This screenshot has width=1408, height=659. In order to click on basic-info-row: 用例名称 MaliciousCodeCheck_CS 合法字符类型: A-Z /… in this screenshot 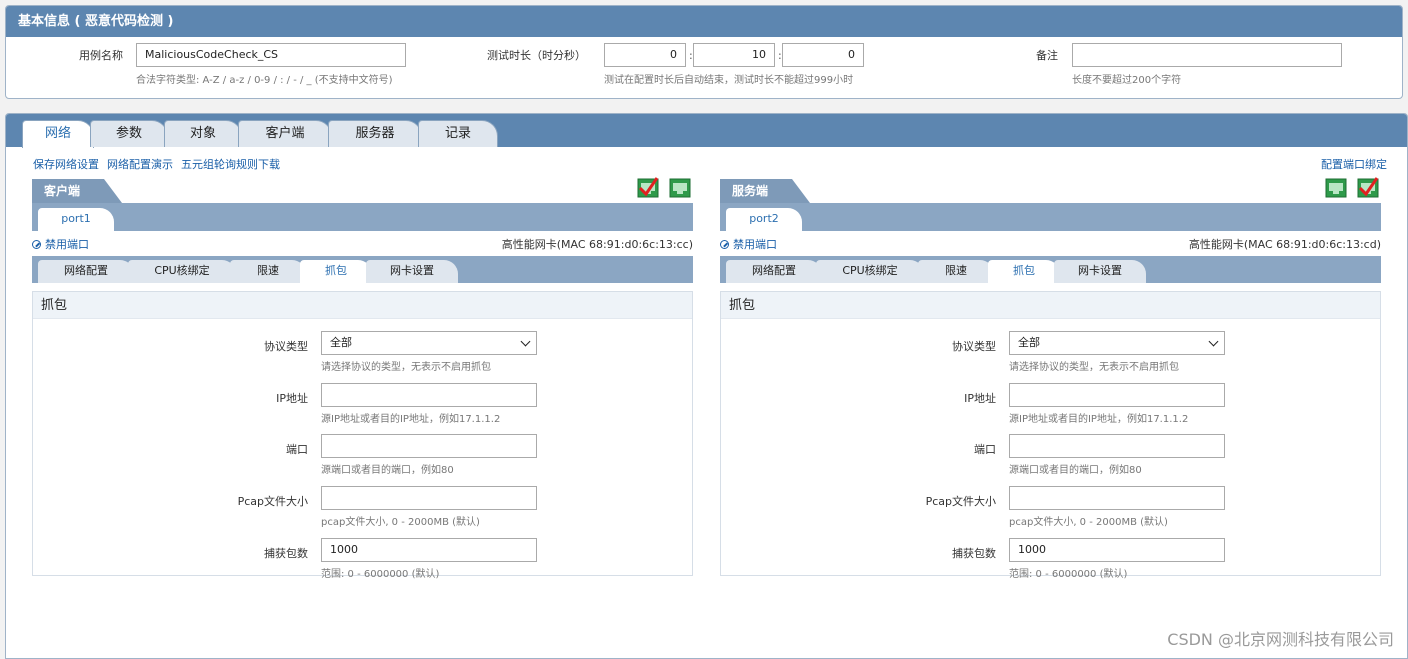, I will do `click(704, 67)`.